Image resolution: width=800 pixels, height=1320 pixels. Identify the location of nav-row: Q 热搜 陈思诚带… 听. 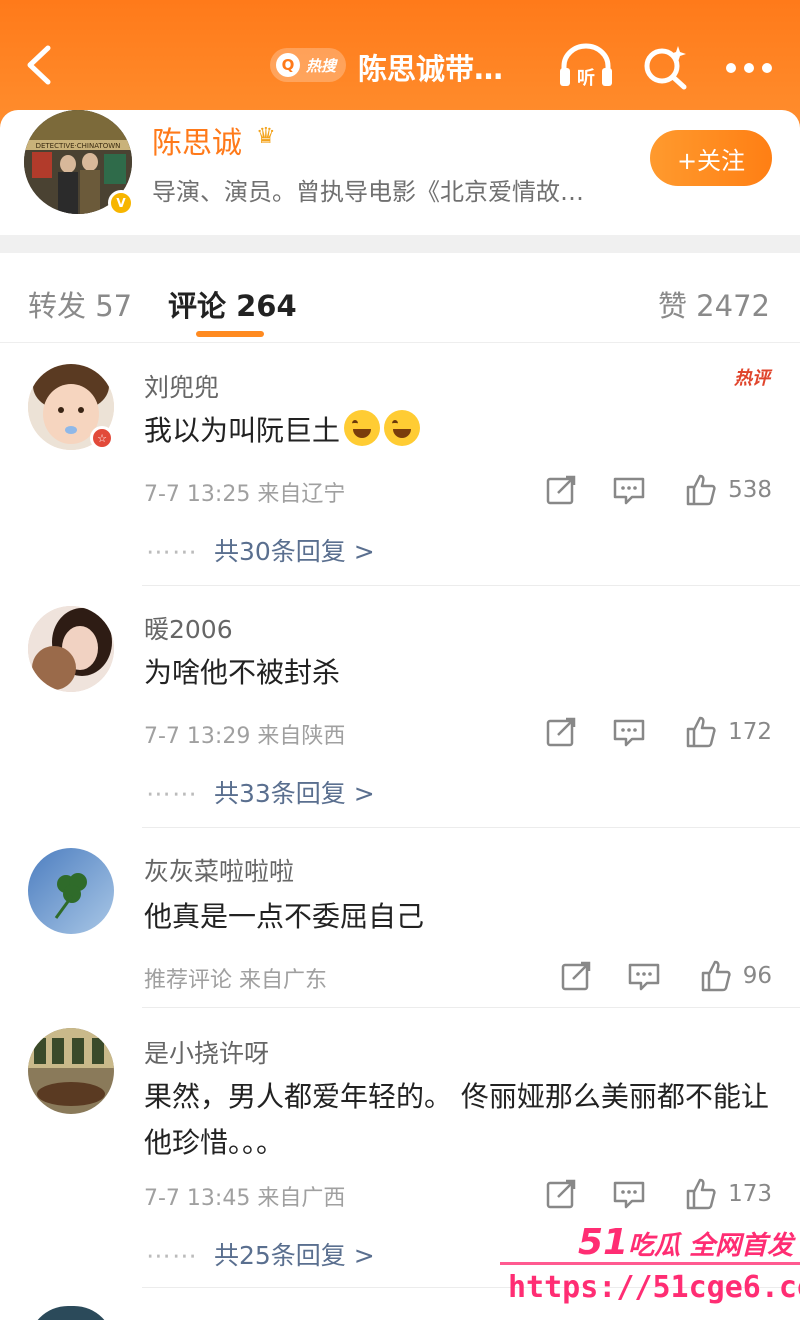
(400, 65).